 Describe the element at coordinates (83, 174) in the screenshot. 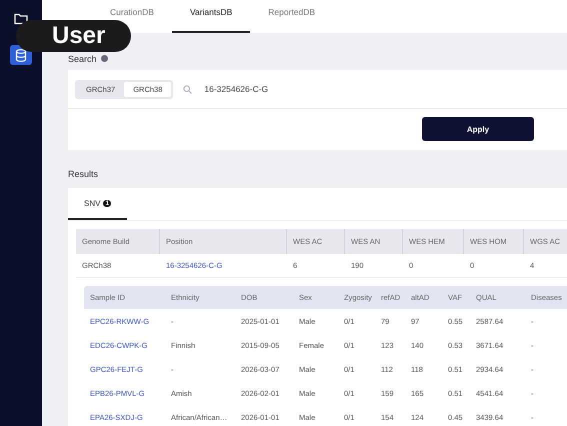

I see `section-title: Results` at that location.